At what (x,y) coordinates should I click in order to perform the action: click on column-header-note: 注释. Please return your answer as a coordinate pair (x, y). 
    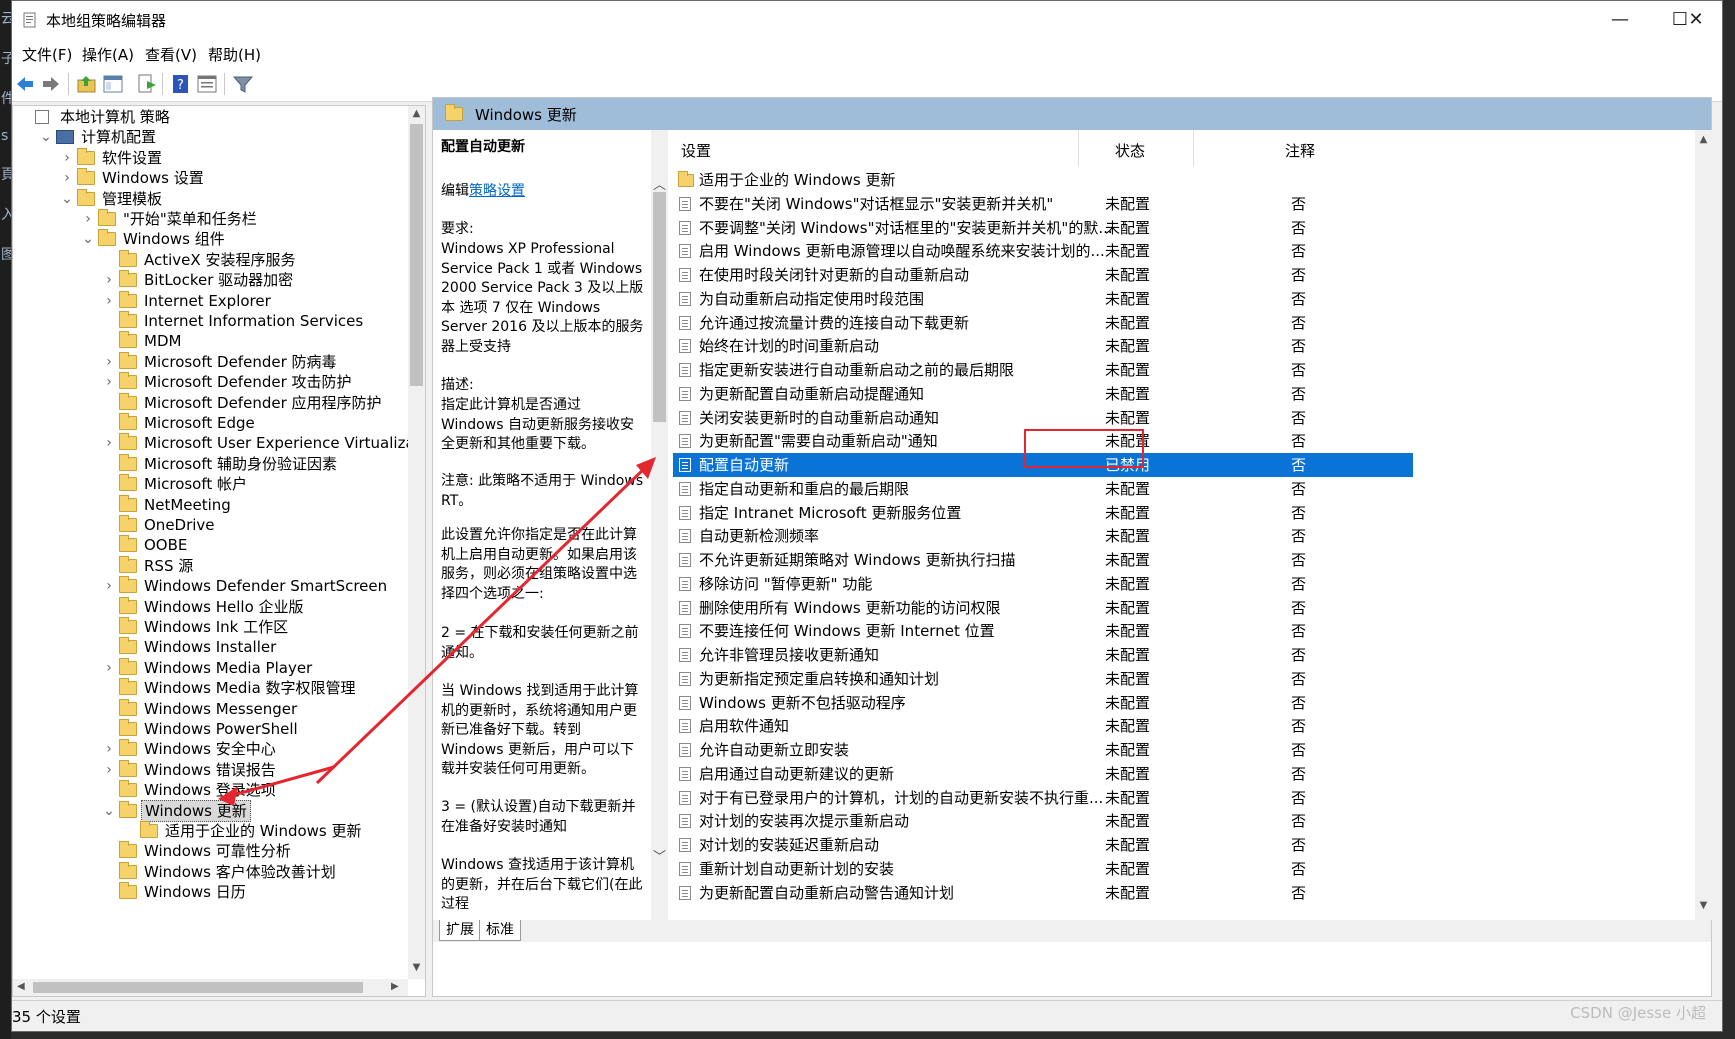
    Looking at the image, I should click on (1300, 150).